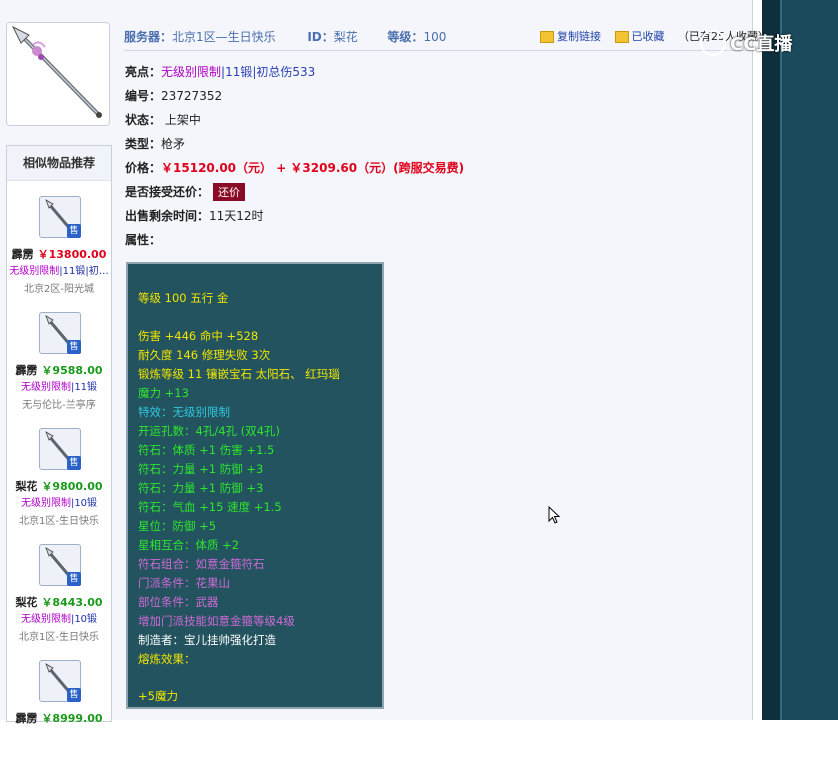  I want to click on remaining-time-row: 出售剩余时间：11天12时, so click(194, 215).